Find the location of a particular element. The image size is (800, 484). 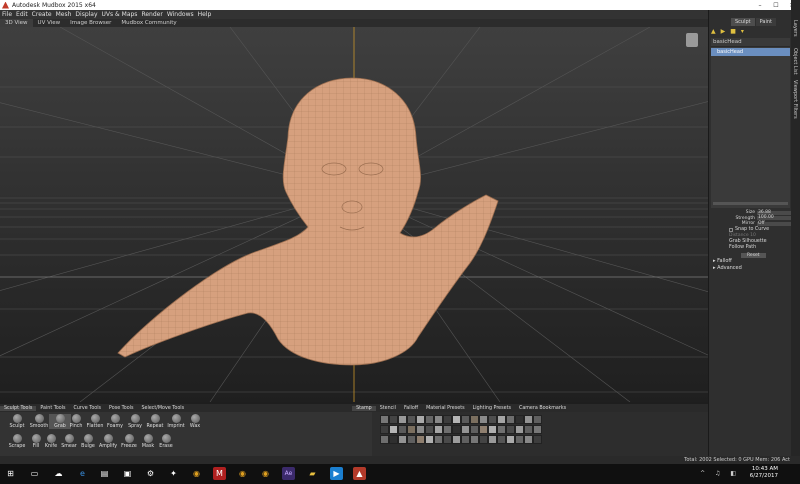

tool-wax: Wax is located at coordinates (195, 421).